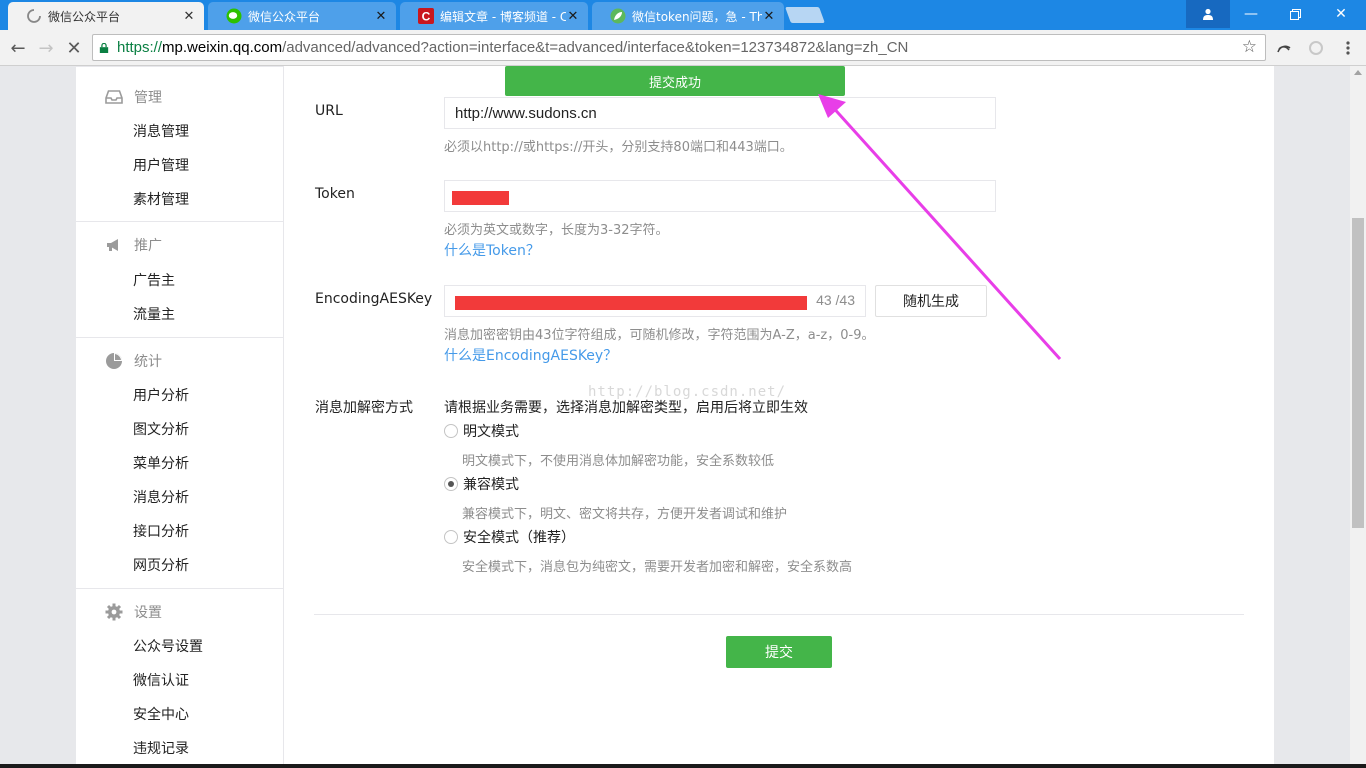 Image resolution: width=1366 pixels, height=768 pixels. I want to click on user-profile-icon, so click(1208, 14).